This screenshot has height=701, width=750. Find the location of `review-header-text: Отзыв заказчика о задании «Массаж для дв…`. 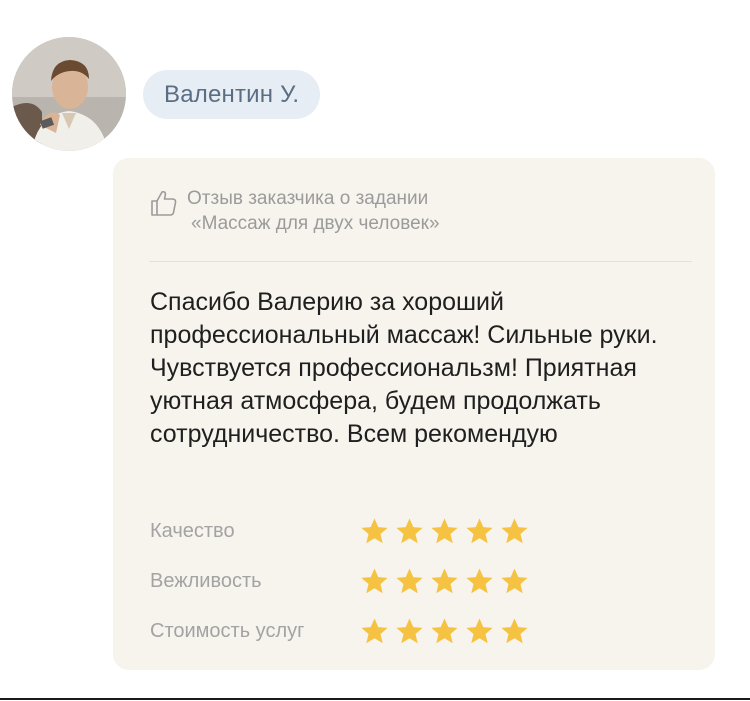

review-header-text: Отзыв заказчика о задании «Массаж для дв… is located at coordinates (313, 211).